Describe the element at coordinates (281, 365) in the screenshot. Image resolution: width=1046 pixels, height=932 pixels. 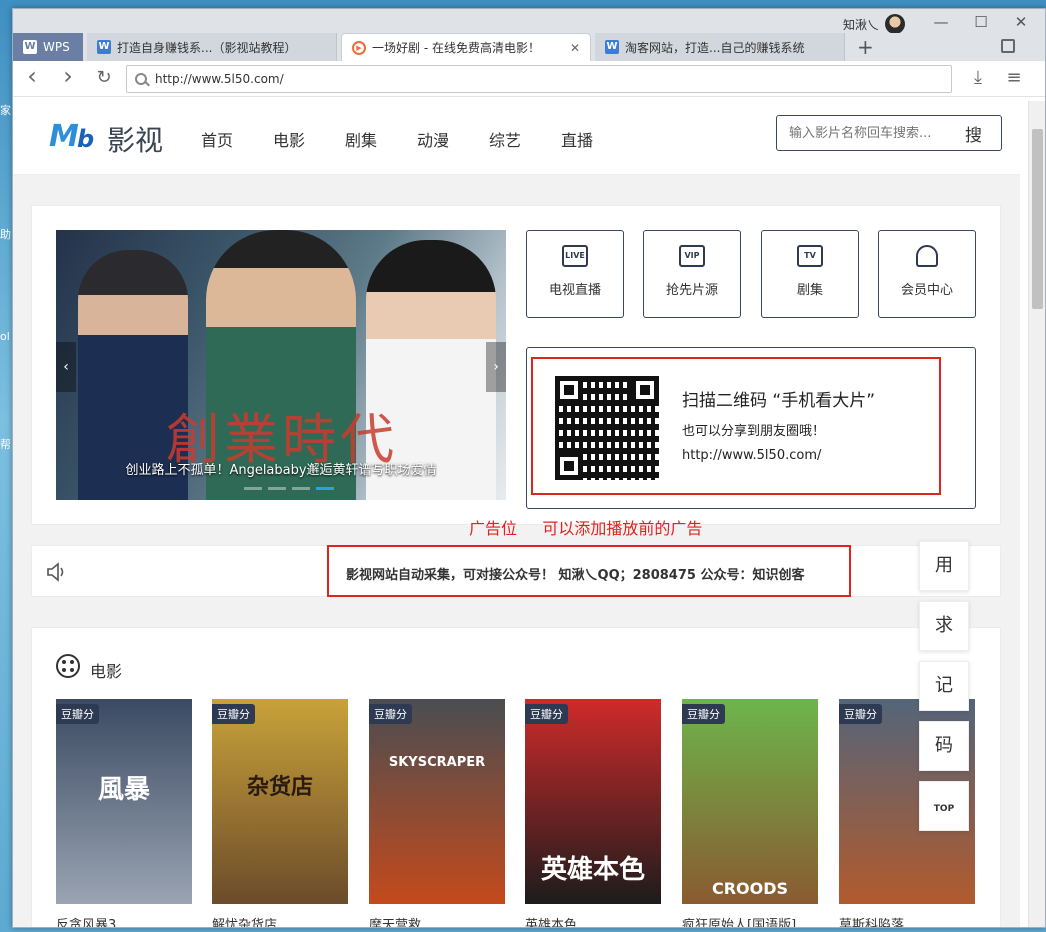
I see `hero-banner: 創業時代 创业路上不孤单！Angelababy邂逅黄轩谱写职场爱情 ‹ ›` at that location.